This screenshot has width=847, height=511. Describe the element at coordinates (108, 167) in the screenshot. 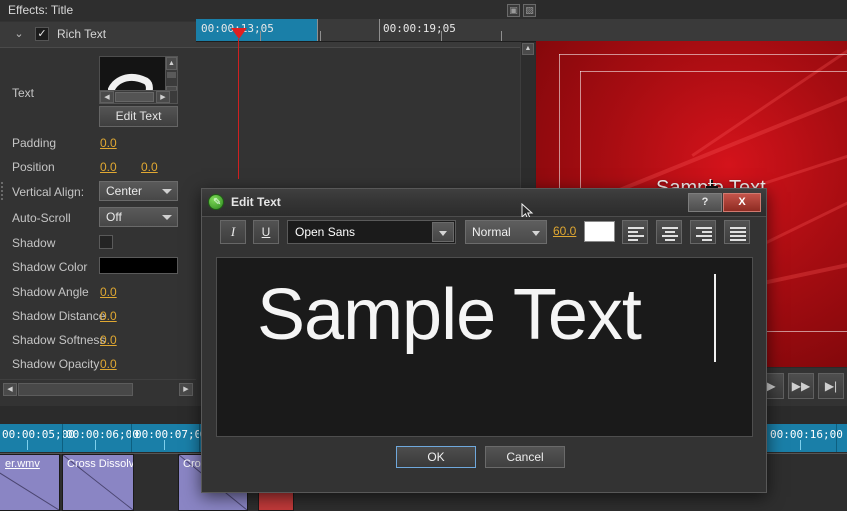

I see `position-x-value: 0.0` at that location.